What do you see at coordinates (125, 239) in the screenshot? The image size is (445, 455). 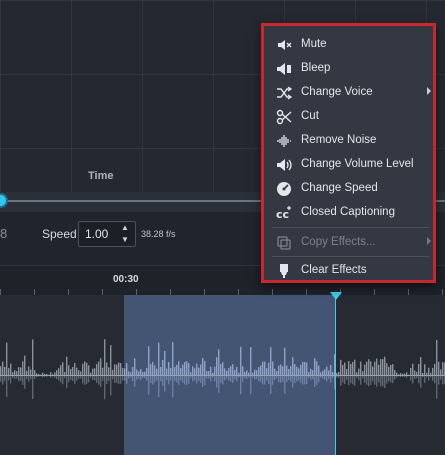 I see `speed-decrement-icon: ▼` at bounding box center [125, 239].